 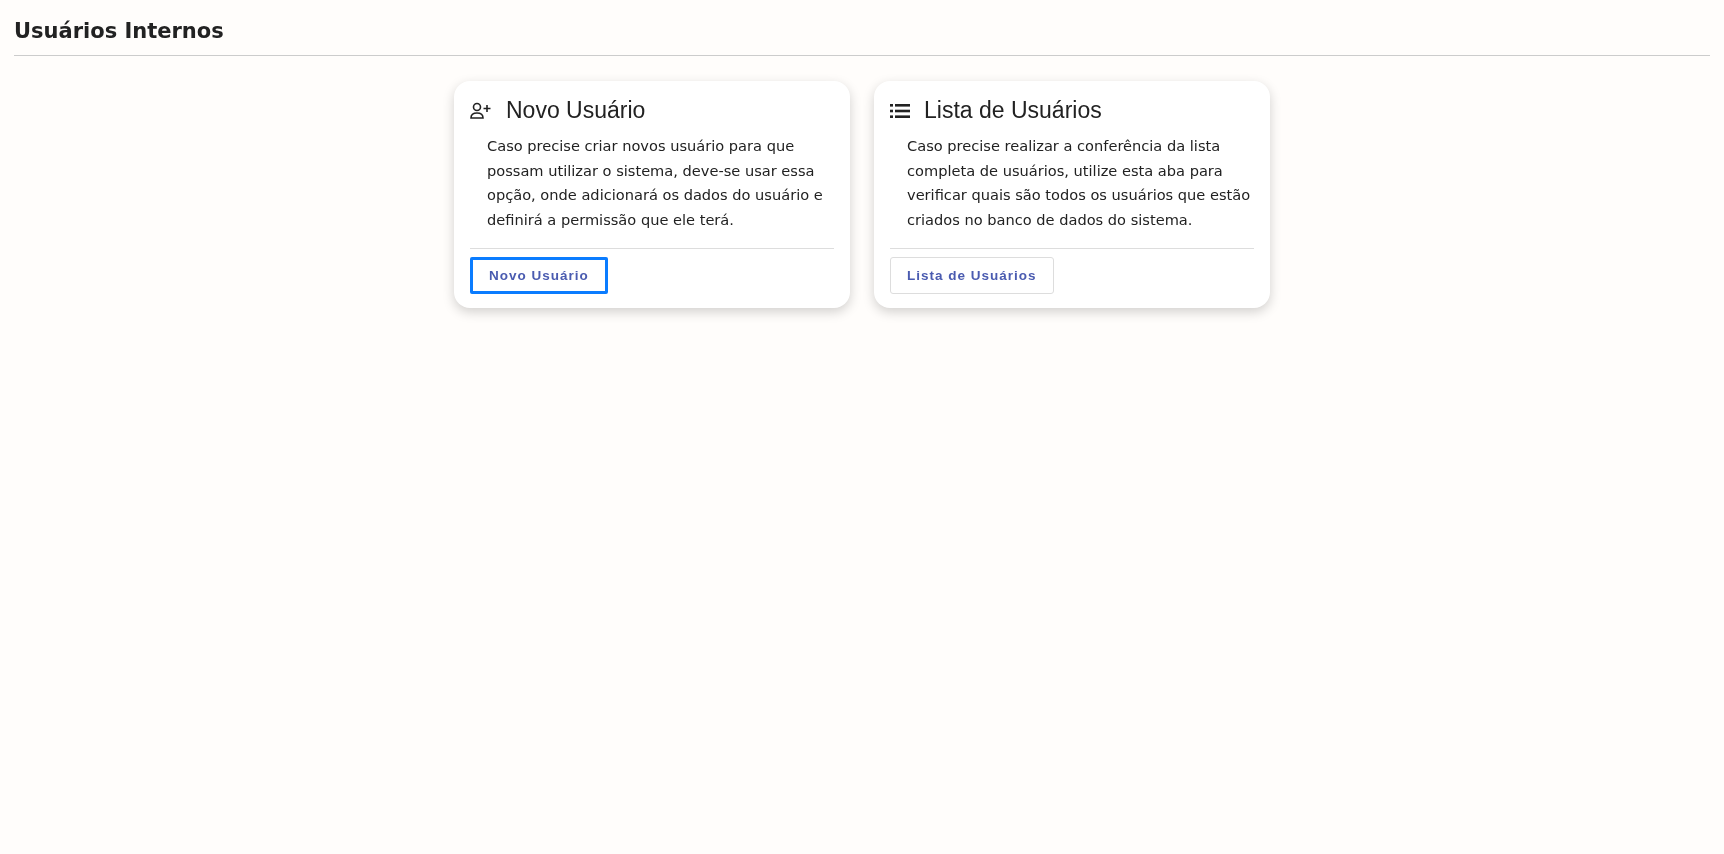 I want to click on add-user-icon, so click(x=481, y=110).